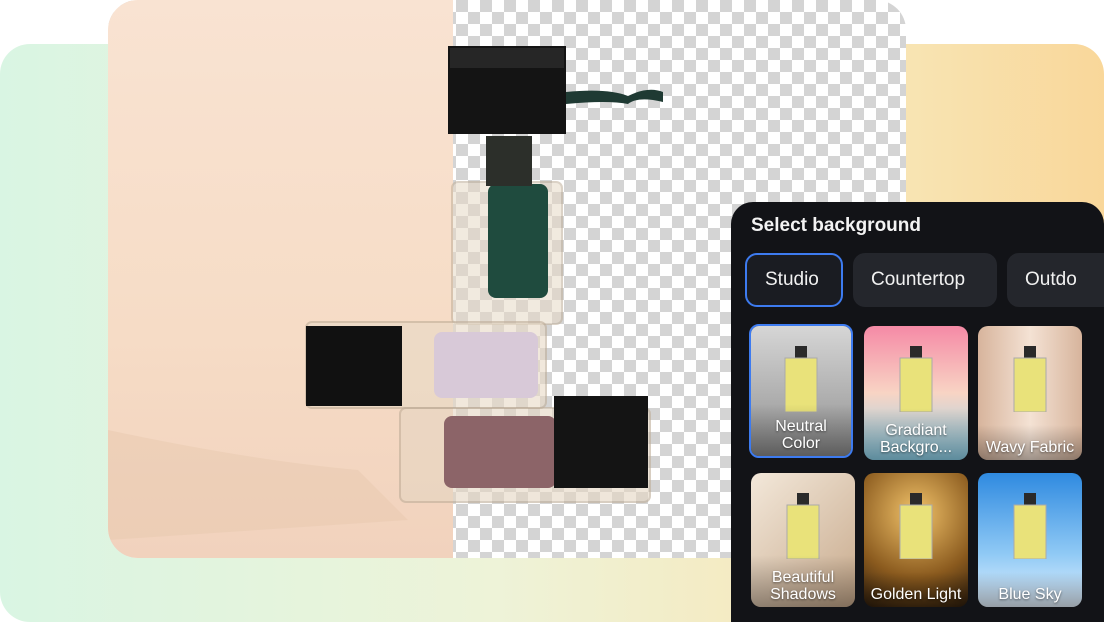  I want to click on option-label: Wavy Fabric, so click(1030, 442).